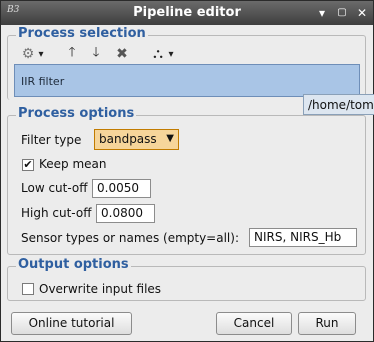  What do you see at coordinates (72, 54) in the screenshot?
I see `move-up-icon: 🡑` at bounding box center [72, 54].